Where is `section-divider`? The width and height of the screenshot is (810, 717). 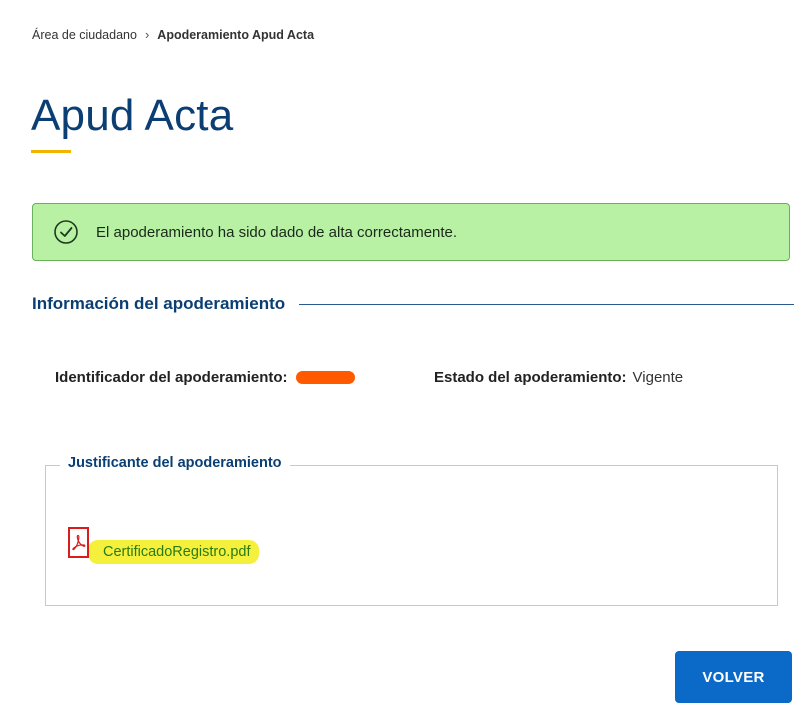
section-divider is located at coordinates (546, 304).